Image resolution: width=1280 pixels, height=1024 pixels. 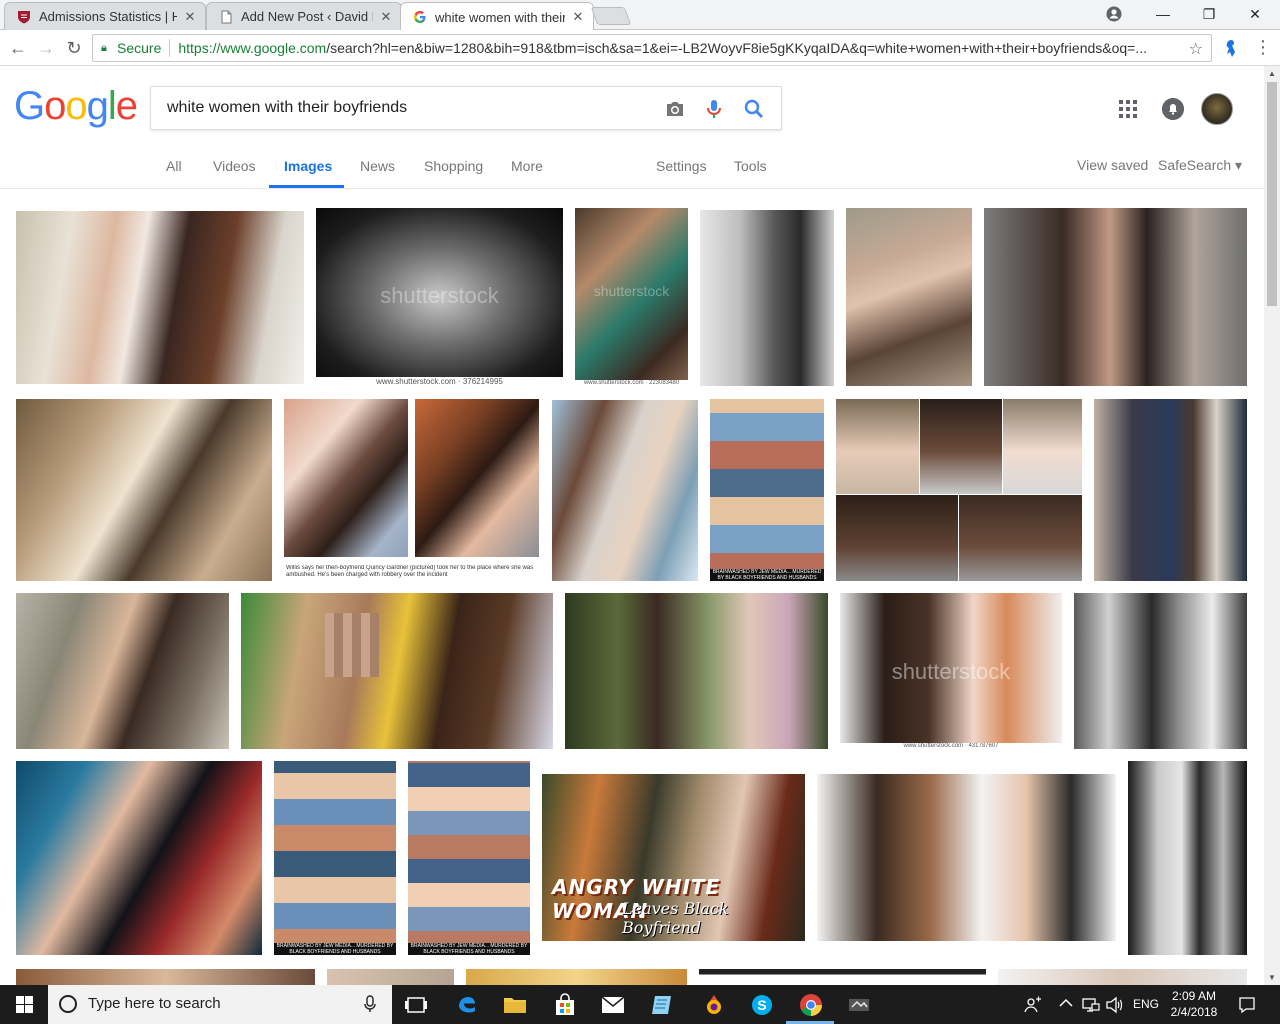 I want to click on camera-icon, so click(x=675, y=109).